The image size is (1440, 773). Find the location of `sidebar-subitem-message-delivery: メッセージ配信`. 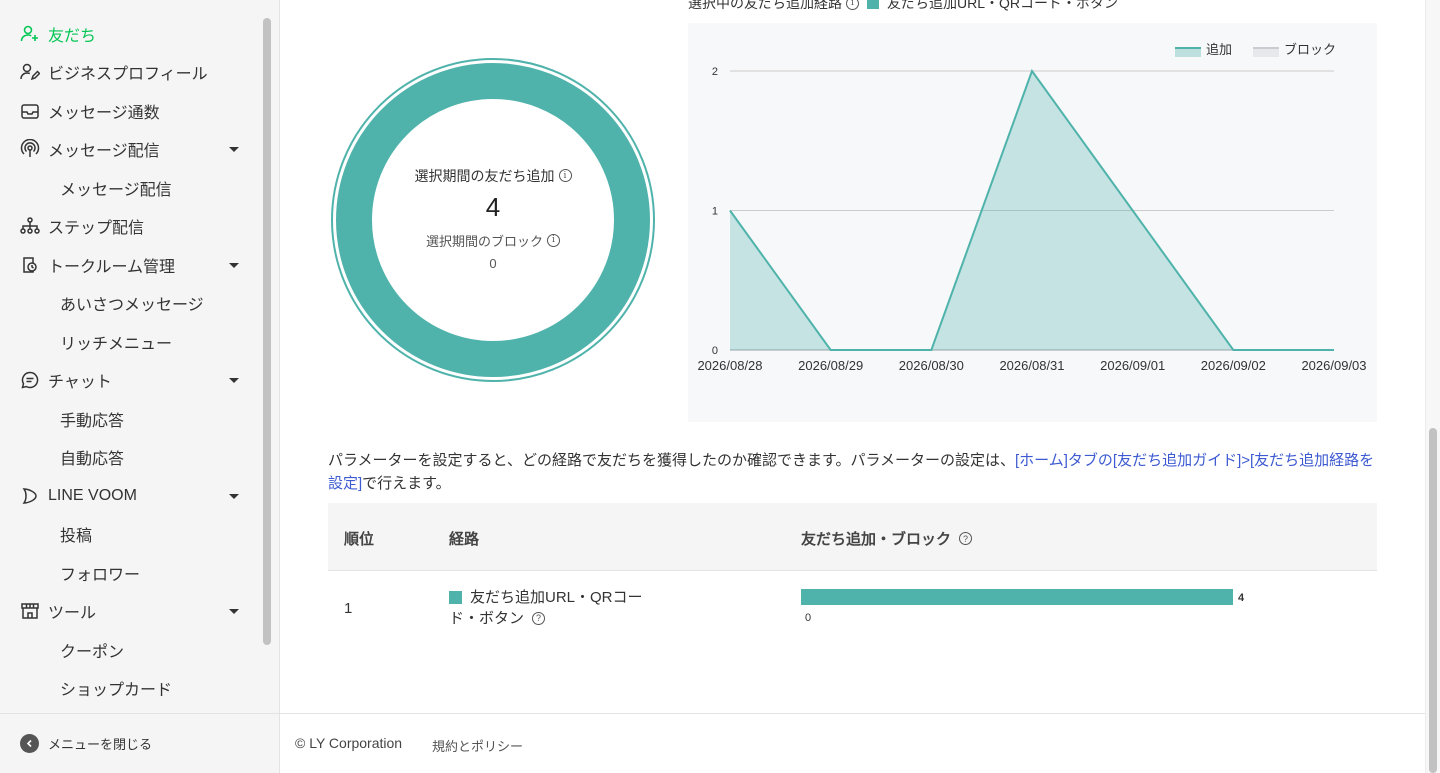

sidebar-subitem-message-delivery: メッセージ配信 is located at coordinates (130, 188).